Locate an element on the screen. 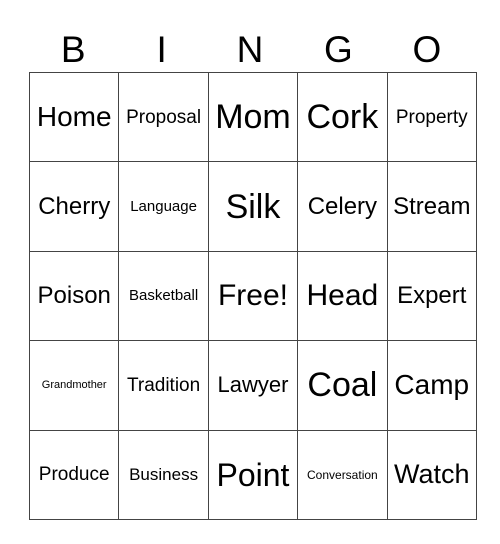  bingo-cell: Head is located at coordinates (342, 296).